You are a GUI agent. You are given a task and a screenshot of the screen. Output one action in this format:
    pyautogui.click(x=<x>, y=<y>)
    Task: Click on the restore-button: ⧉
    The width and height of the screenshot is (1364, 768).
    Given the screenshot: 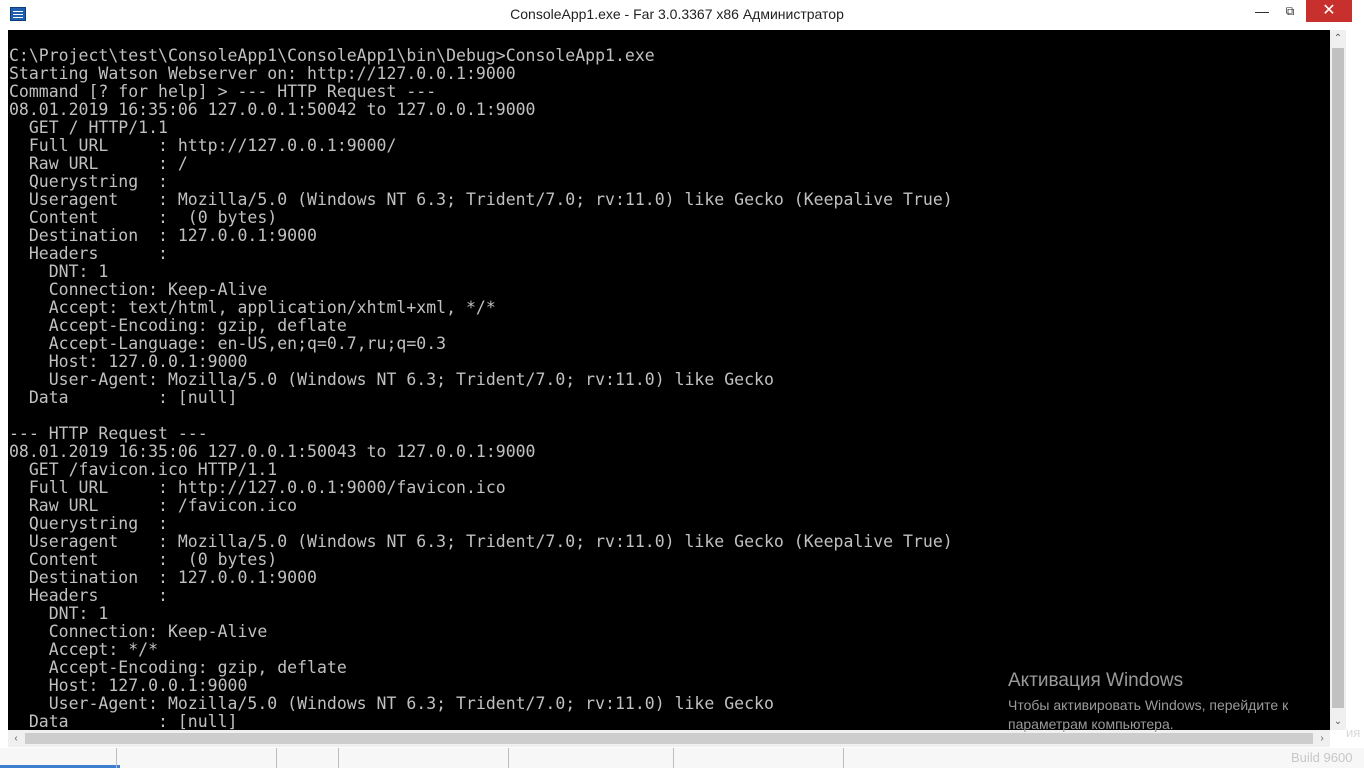 What is the action you would take?
    pyautogui.click(x=1290, y=11)
    